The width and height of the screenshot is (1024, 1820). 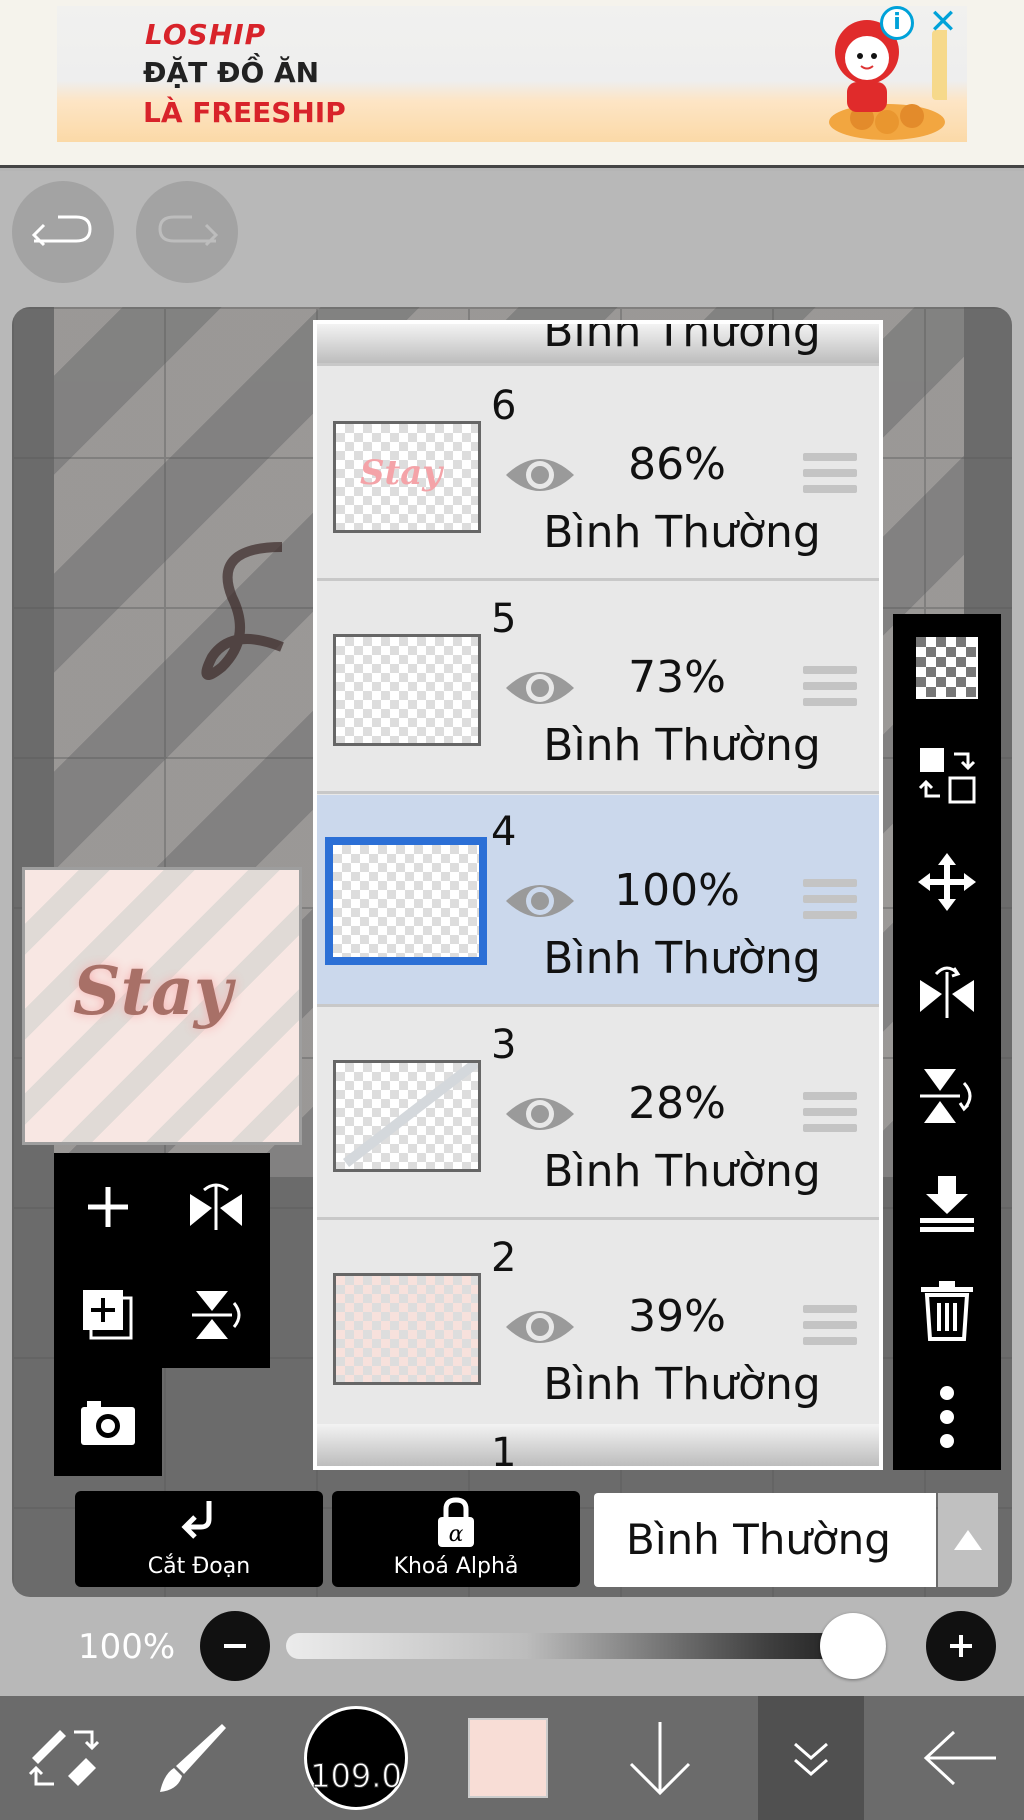 I want to click on opacity-value: 100%, so click(x=127, y=1647).